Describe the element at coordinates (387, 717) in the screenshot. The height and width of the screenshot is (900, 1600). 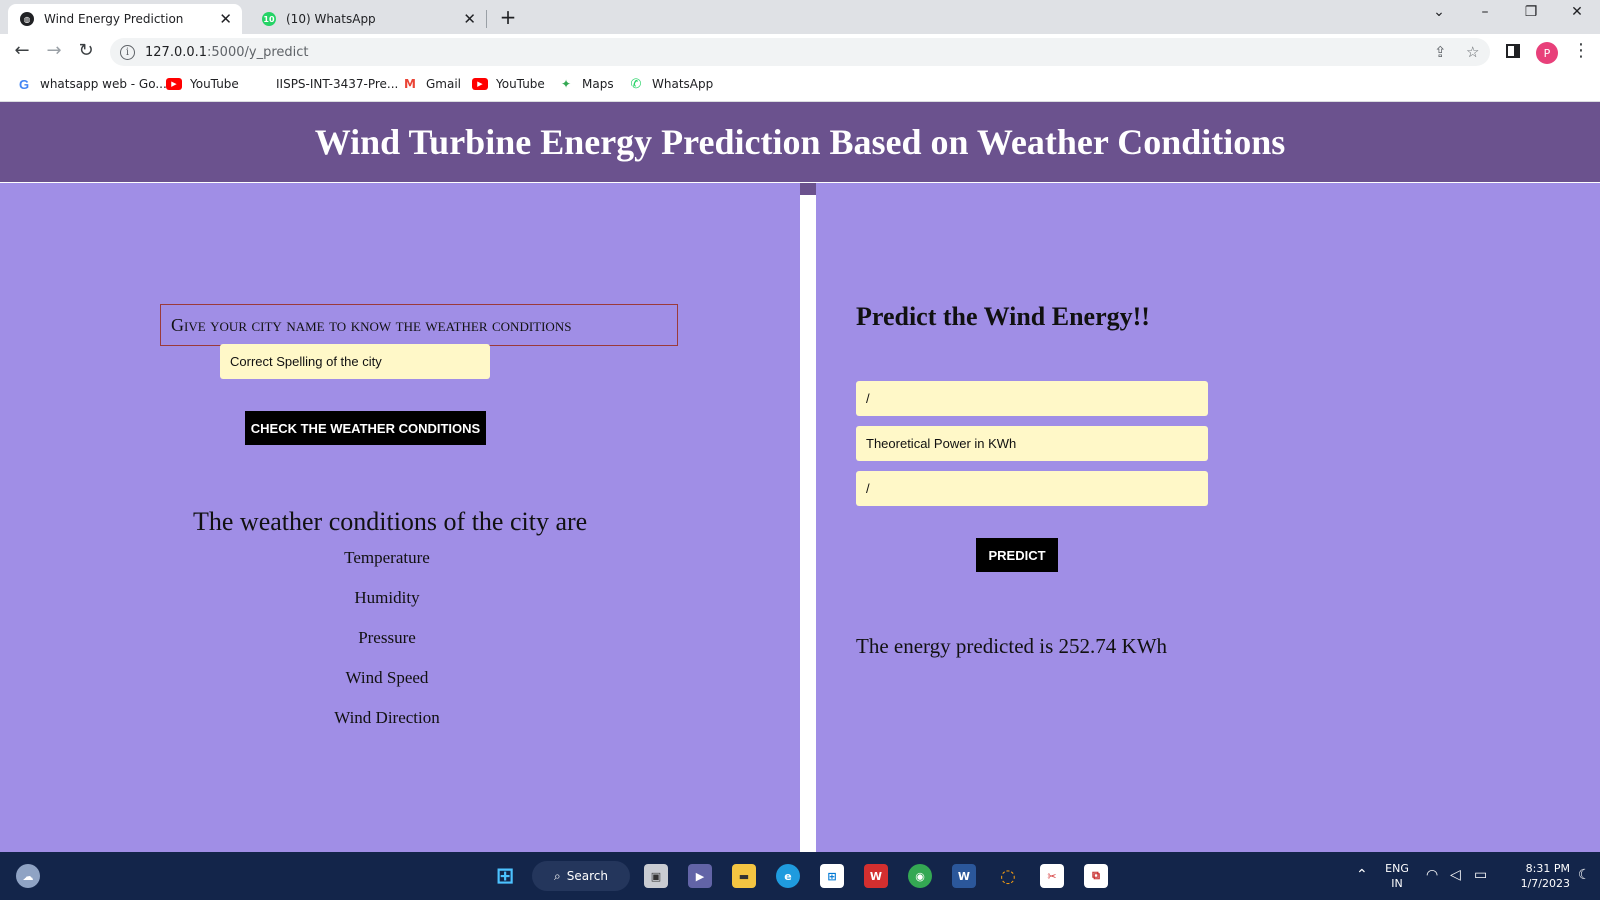
I see `weather-wind-direction: Wind Direction` at that location.